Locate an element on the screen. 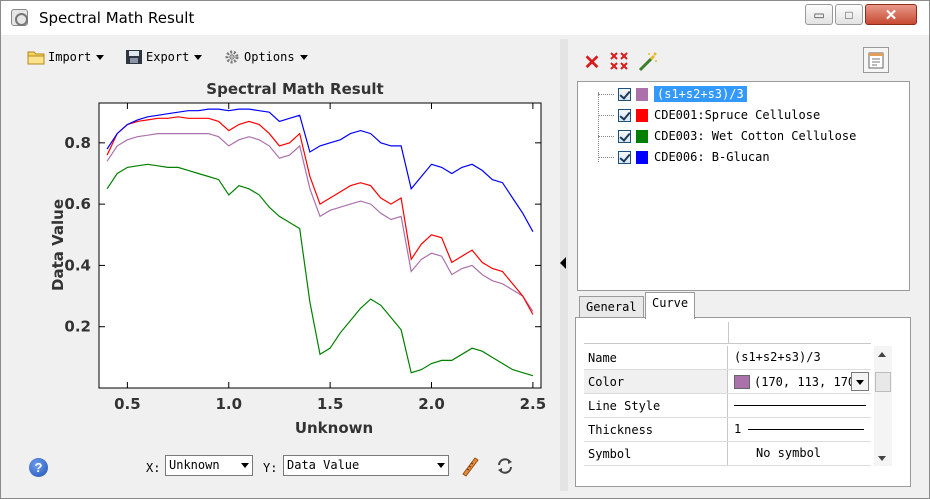  tree-item-label: CDE006: B-Glucan is located at coordinates (712, 157).